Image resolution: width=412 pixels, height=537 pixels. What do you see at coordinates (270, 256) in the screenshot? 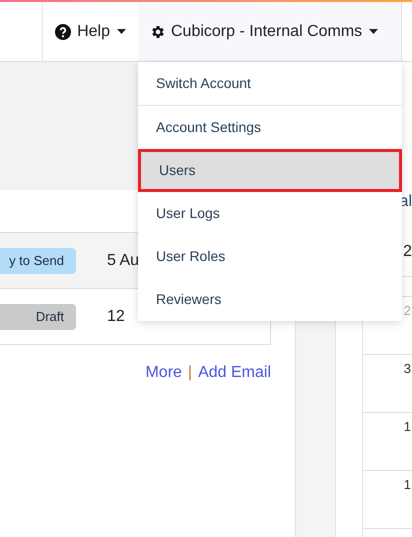
I see `dropdown-menu-item: User Roles` at bounding box center [270, 256].